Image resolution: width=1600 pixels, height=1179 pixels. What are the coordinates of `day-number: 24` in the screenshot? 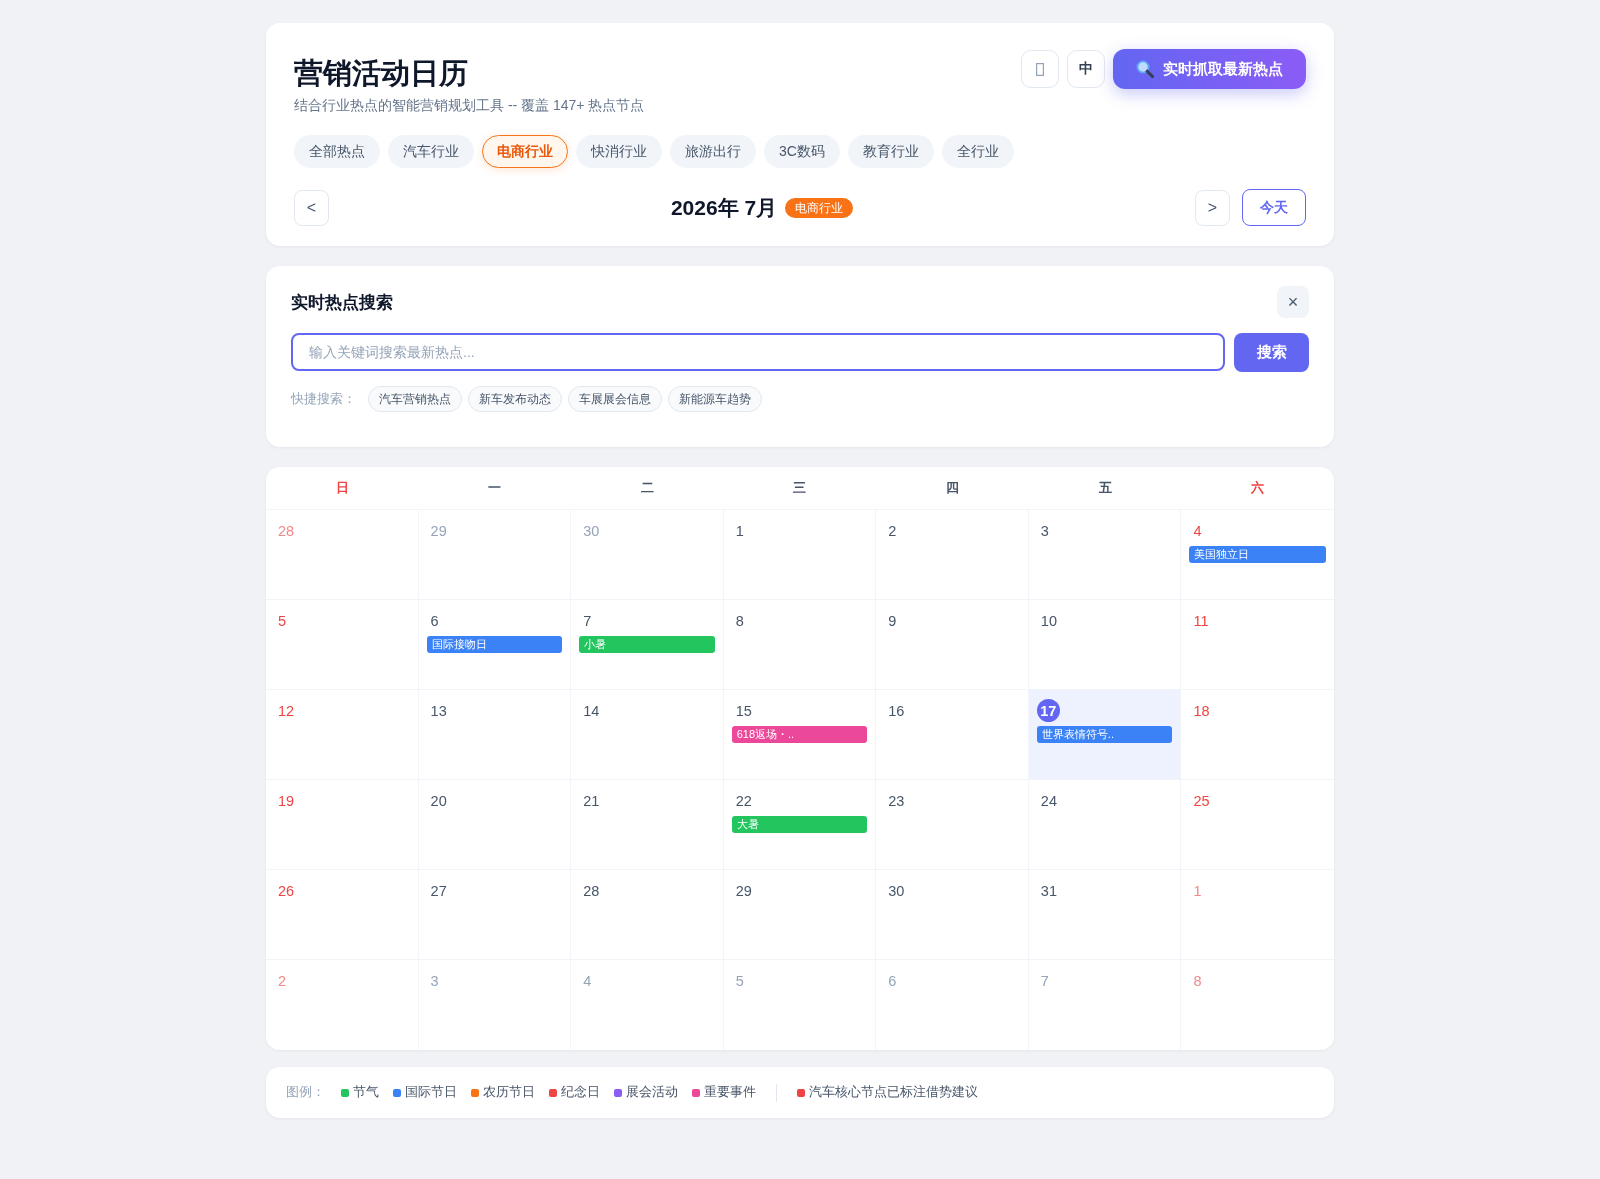 It's located at (1048, 801).